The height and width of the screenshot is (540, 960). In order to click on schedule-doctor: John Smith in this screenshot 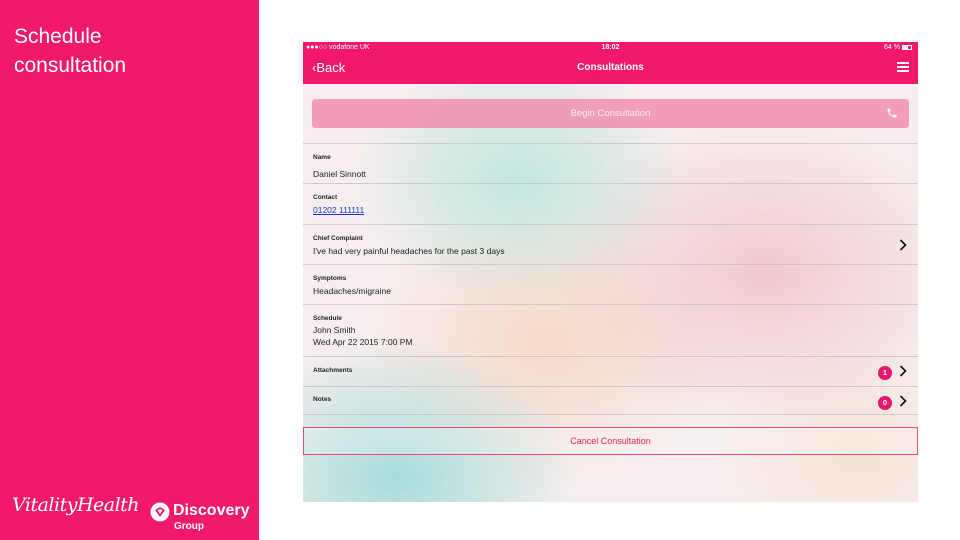, I will do `click(334, 330)`.